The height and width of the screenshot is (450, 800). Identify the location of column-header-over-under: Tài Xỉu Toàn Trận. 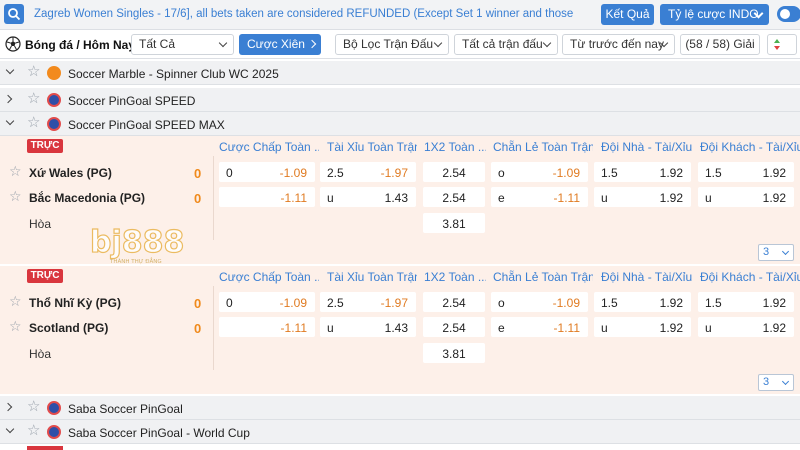
(372, 277).